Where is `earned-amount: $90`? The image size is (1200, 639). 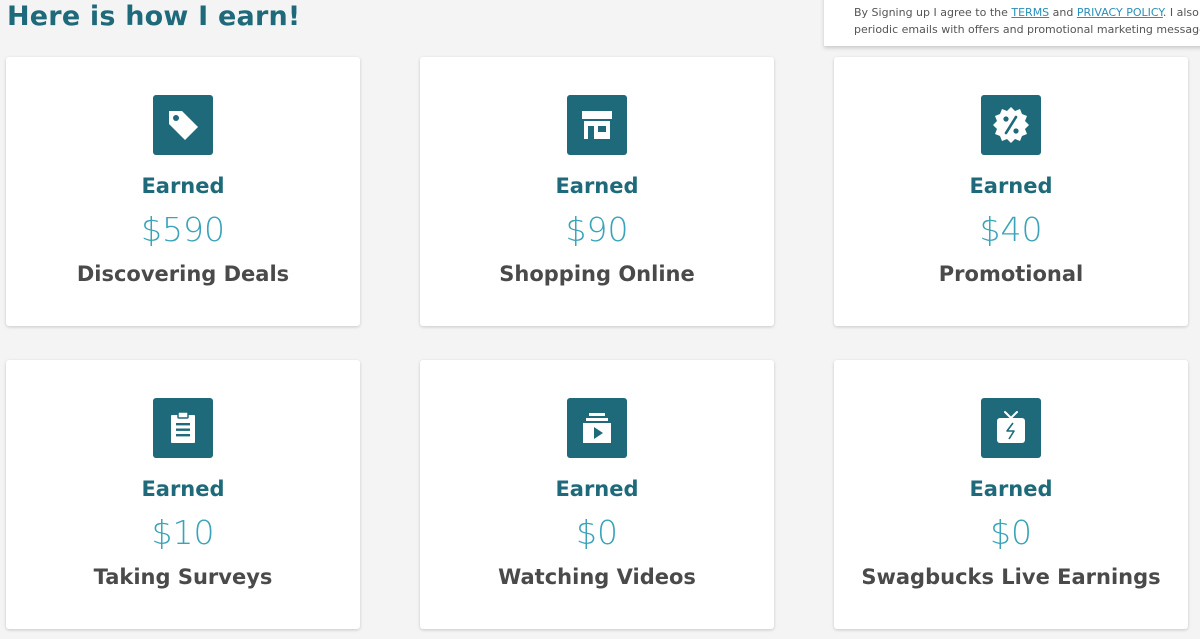
earned-amount: $90 is located at coordinates (597, 229).